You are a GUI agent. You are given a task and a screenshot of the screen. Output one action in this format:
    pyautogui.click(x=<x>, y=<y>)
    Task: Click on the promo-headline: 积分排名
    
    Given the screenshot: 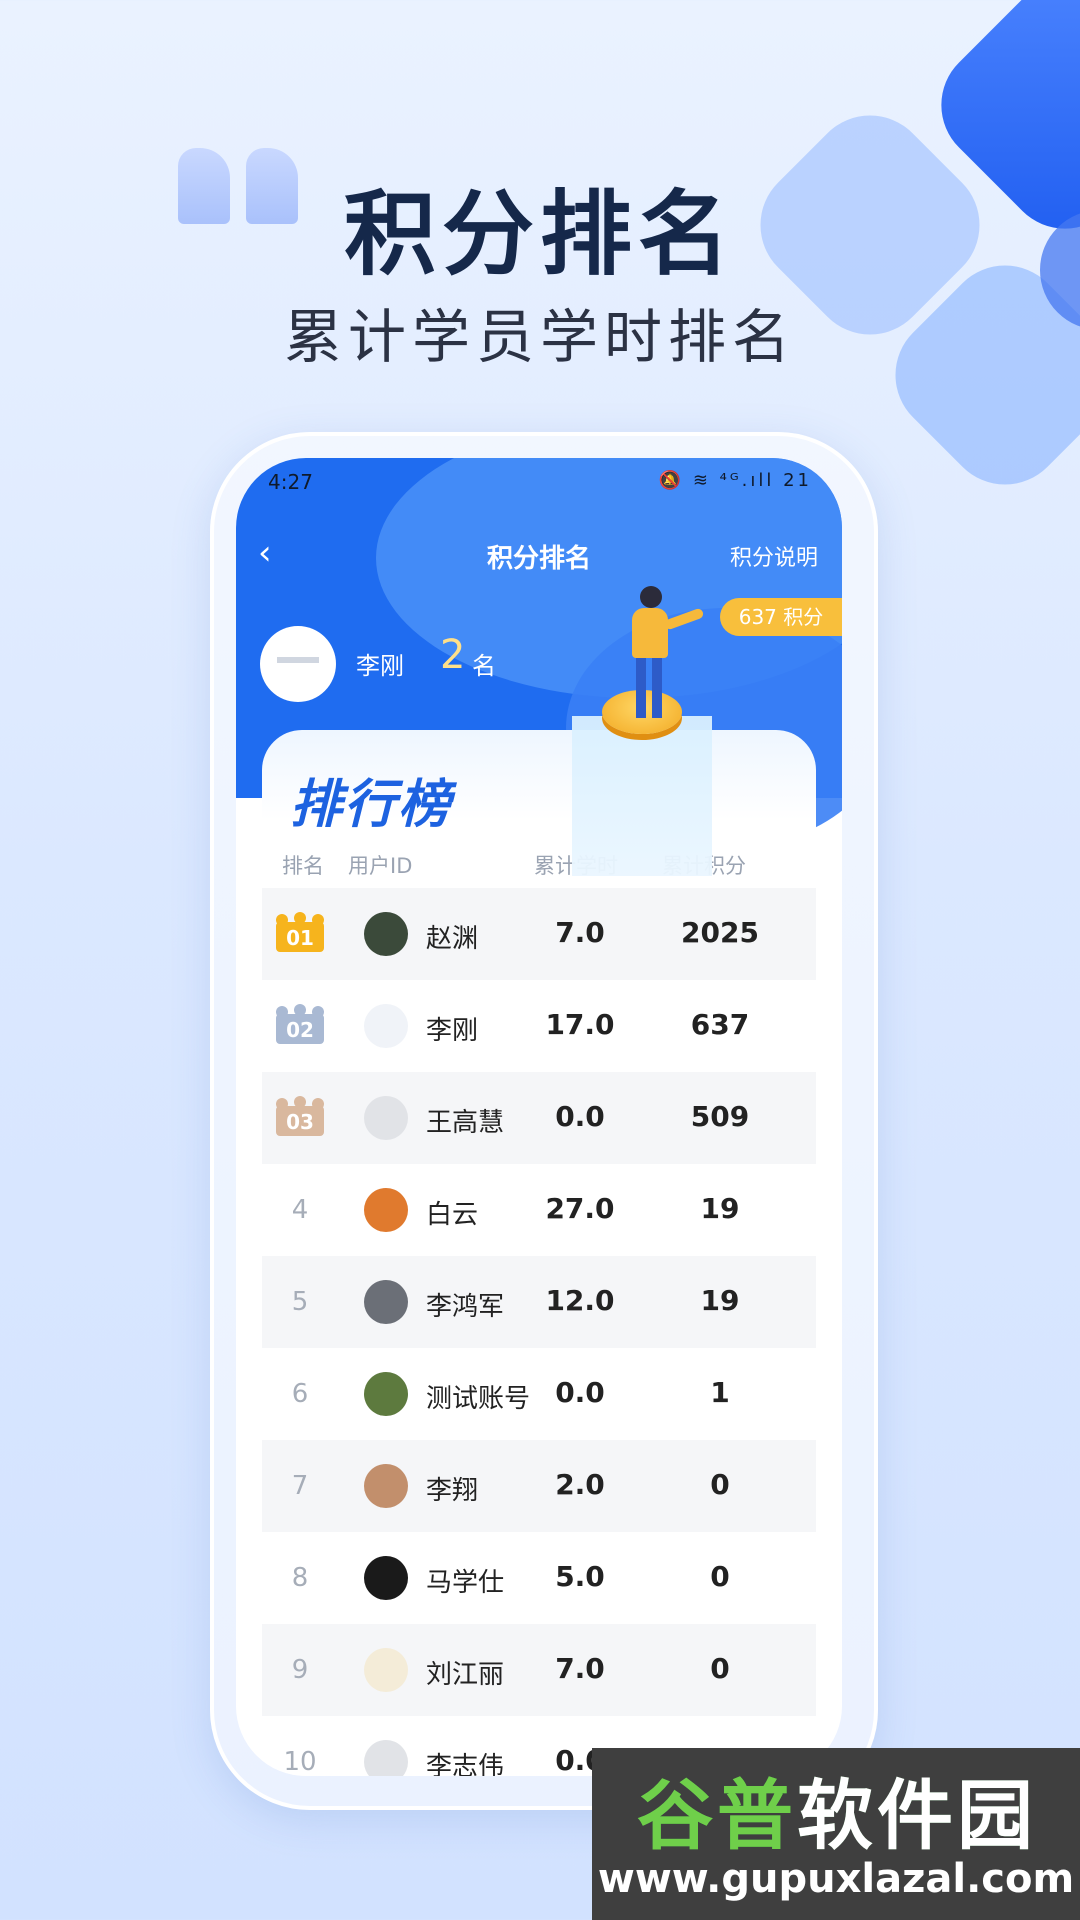 What is the action you would take?
    pyautogui.click(x=539, y=234)
    